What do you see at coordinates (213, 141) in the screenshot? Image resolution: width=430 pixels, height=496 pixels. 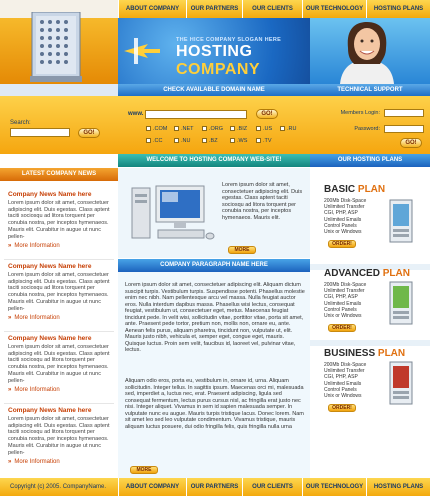 I see `tld-label: .BZ` at bounding box center [213, 141].